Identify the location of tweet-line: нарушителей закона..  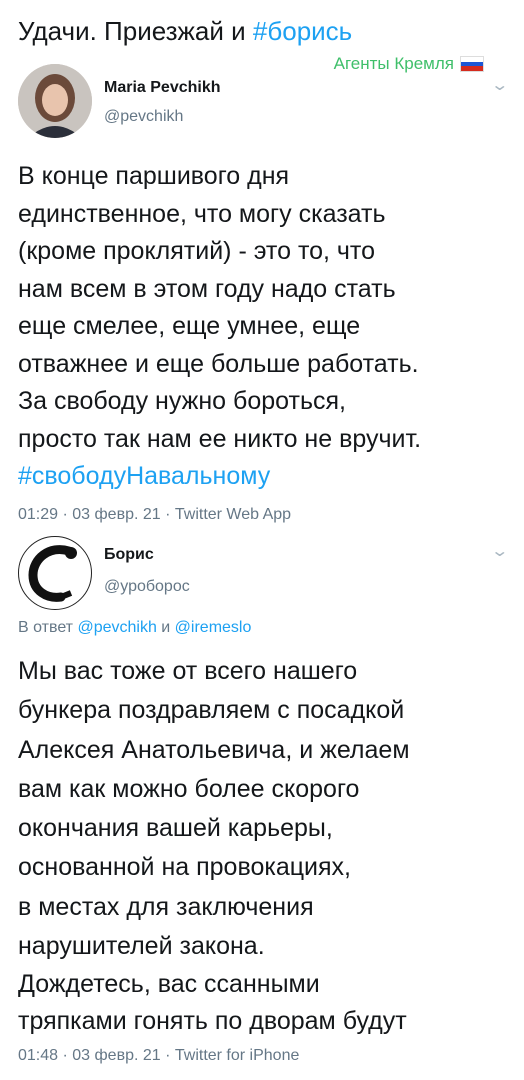
(141, 946).